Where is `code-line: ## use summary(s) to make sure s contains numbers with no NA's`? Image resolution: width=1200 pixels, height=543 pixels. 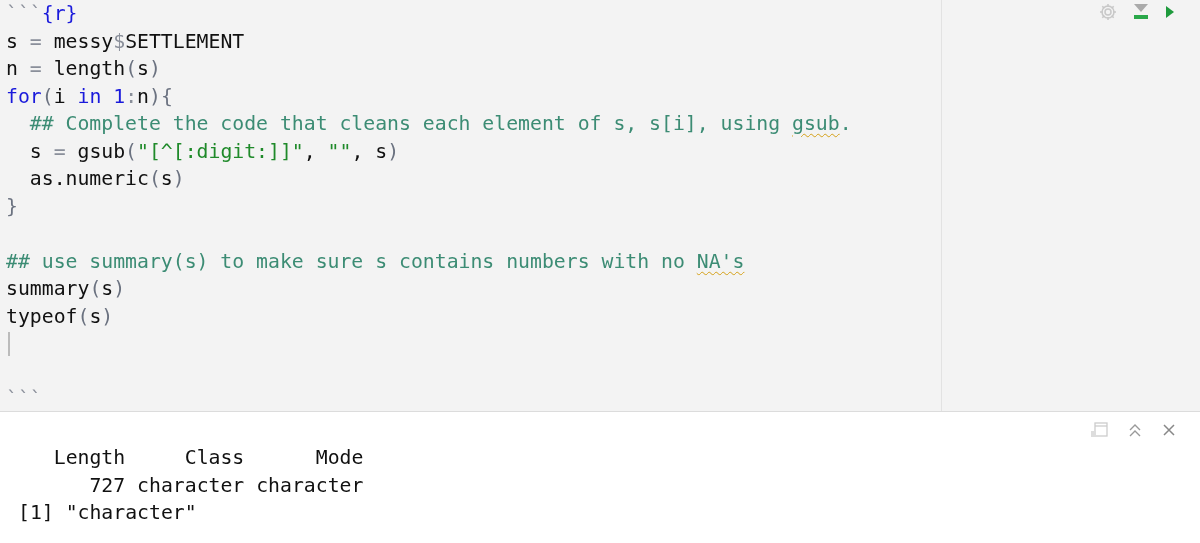 code-line: ## use summary(s) to make sure s contains numbers with no NA's is located at coordinates (375, 261).